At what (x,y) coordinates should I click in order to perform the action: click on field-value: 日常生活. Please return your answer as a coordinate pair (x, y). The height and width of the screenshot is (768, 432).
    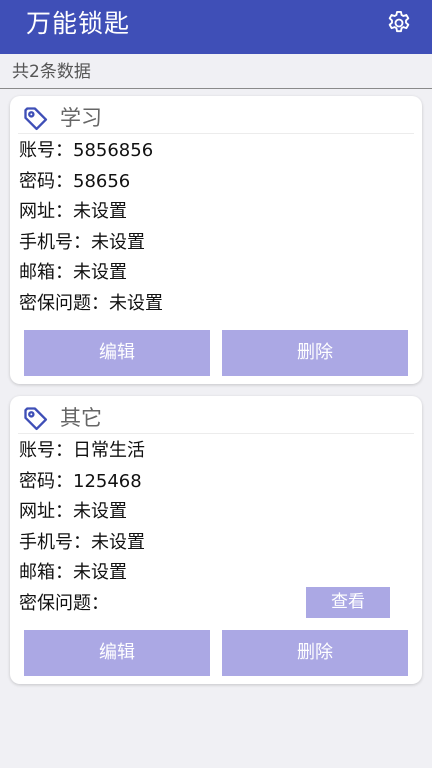
    Looking at the image, I should click on (109, 450).